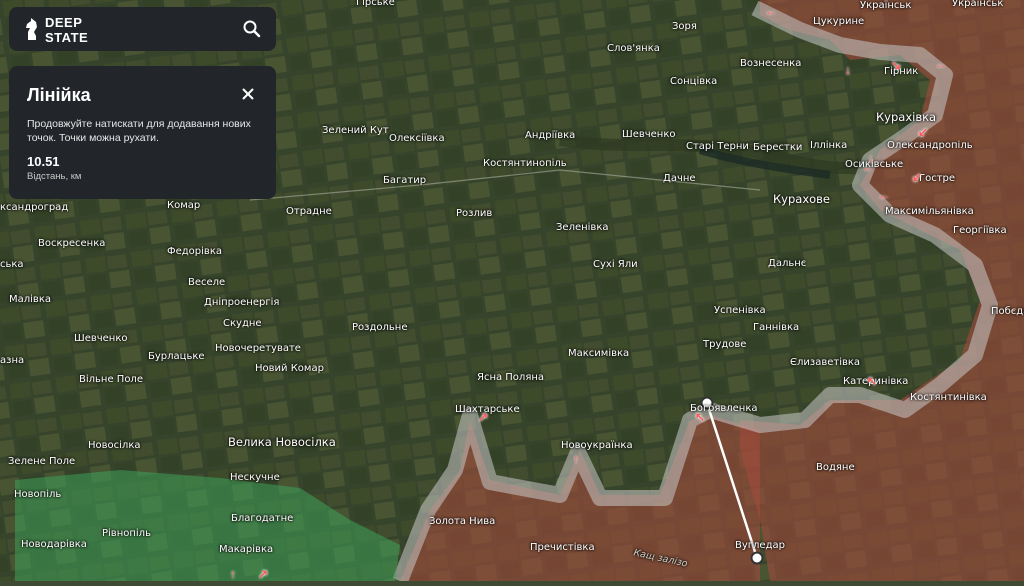 This screenshot has height=586, width=1024. I want to click on place-label: Ганнівка, so click(776, 327).